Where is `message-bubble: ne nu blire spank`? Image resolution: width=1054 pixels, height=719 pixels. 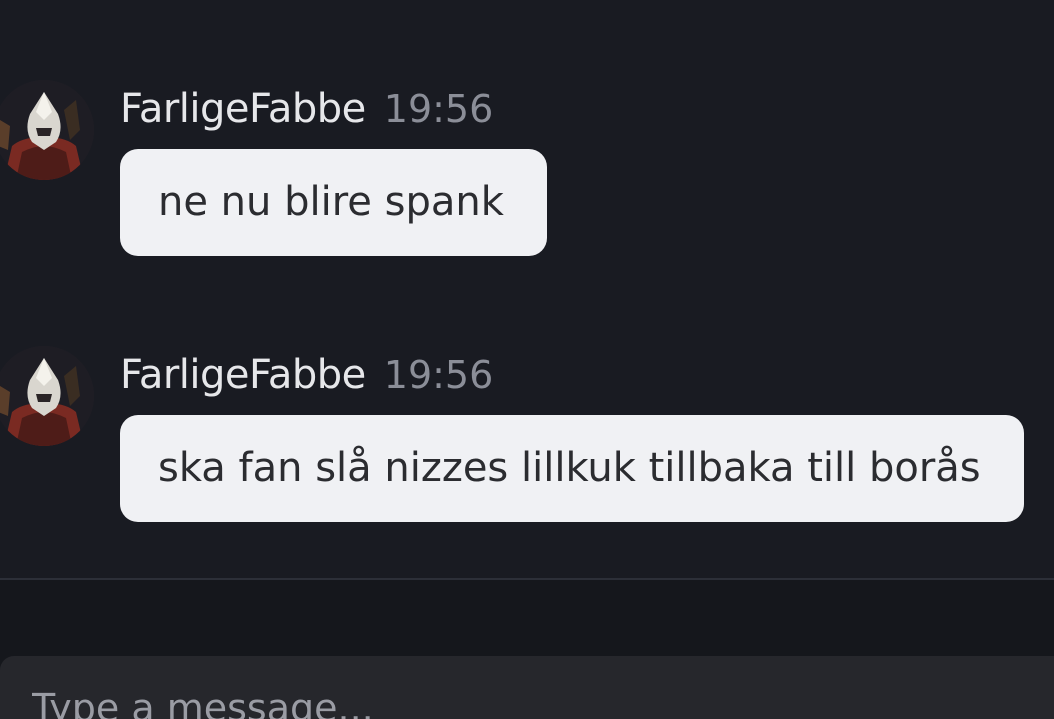 message-bubble: ne nu blire spank is located at coordinates (333, 202).